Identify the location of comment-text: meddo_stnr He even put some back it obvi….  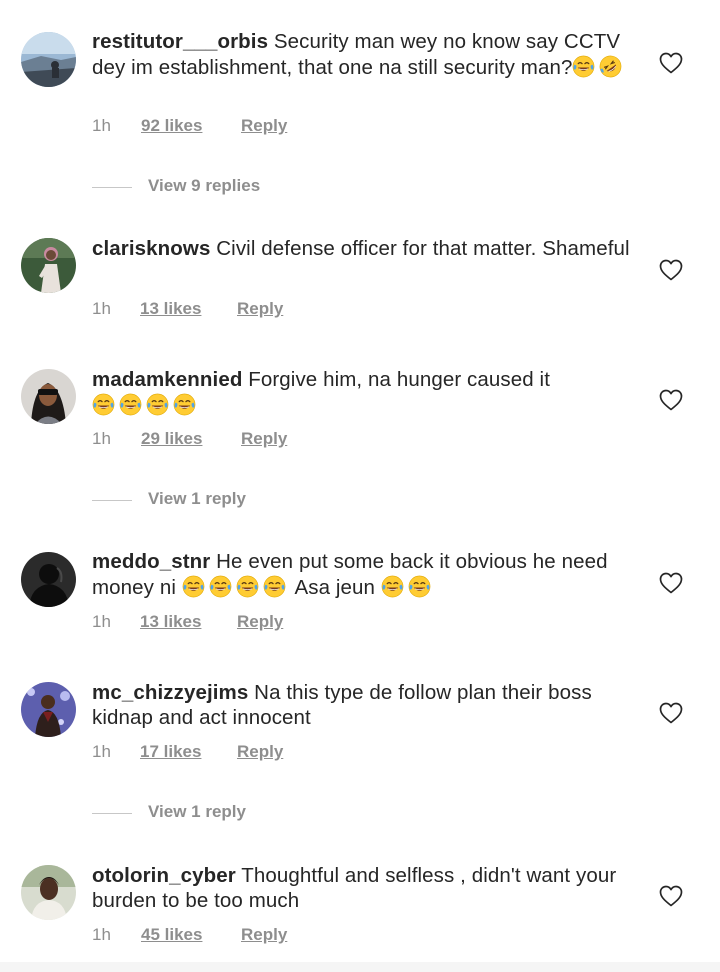
(362, 575).